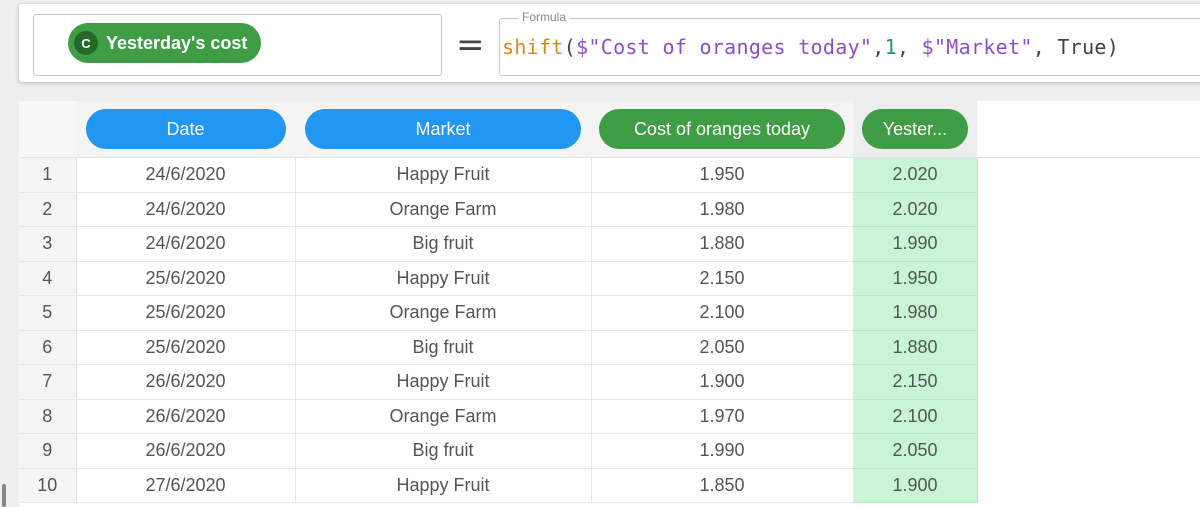 The height and width of the screenshot is (507, 1200). What do you see at coordinates (177, 42) in the screenshot?
I see `new-column-name: Yesterday's cost` at bounding box center [177, 42].